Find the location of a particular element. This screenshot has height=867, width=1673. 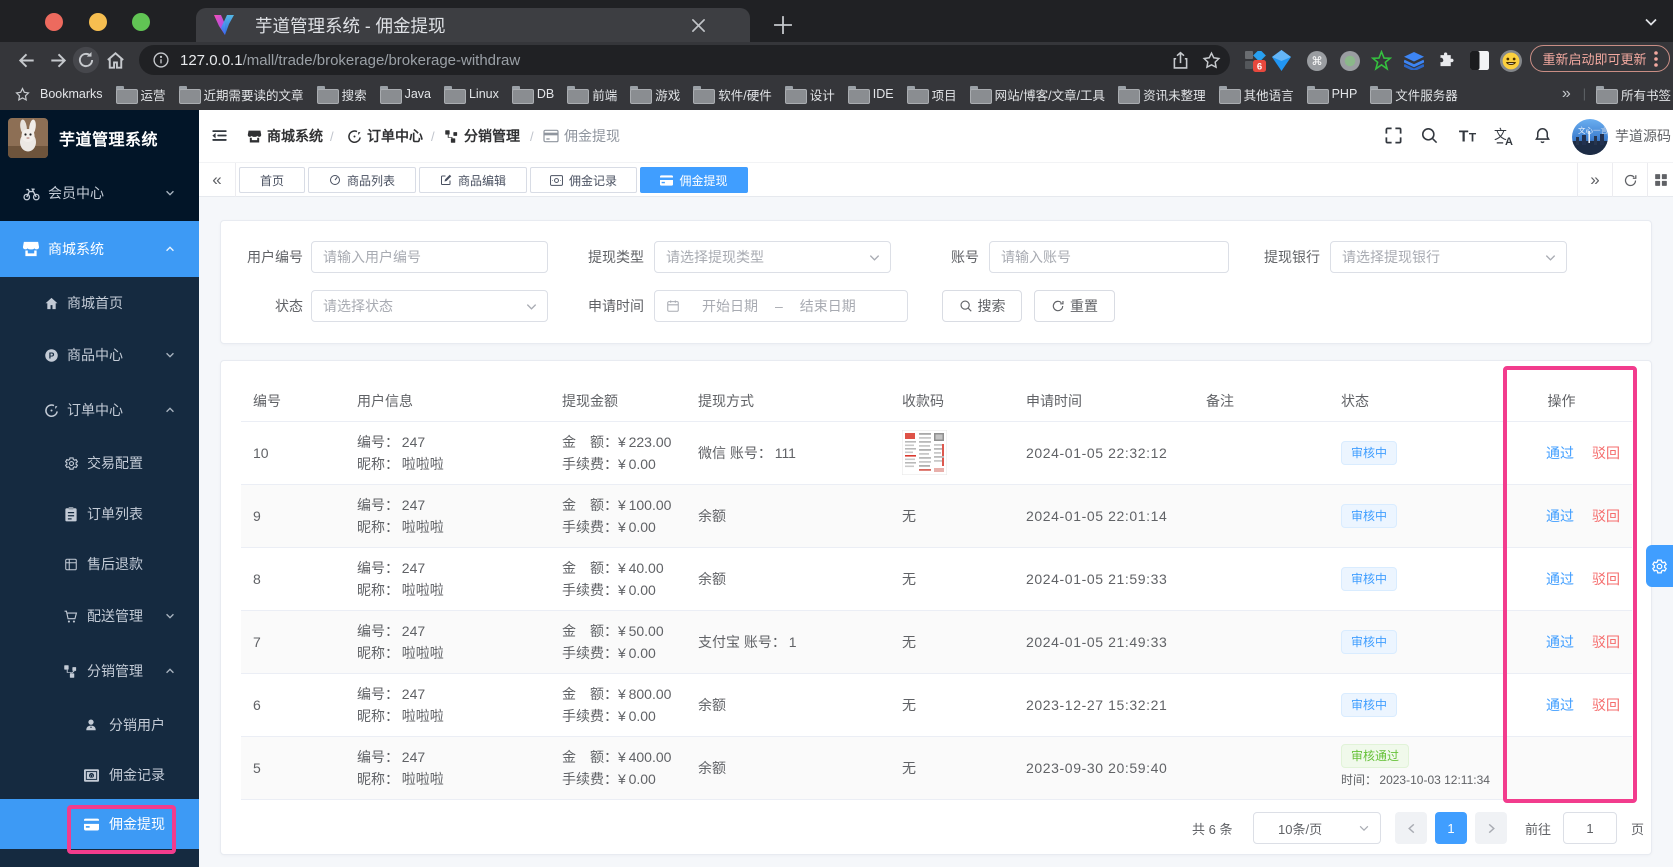

svg-text: A is located at coordinates (1509, 141).